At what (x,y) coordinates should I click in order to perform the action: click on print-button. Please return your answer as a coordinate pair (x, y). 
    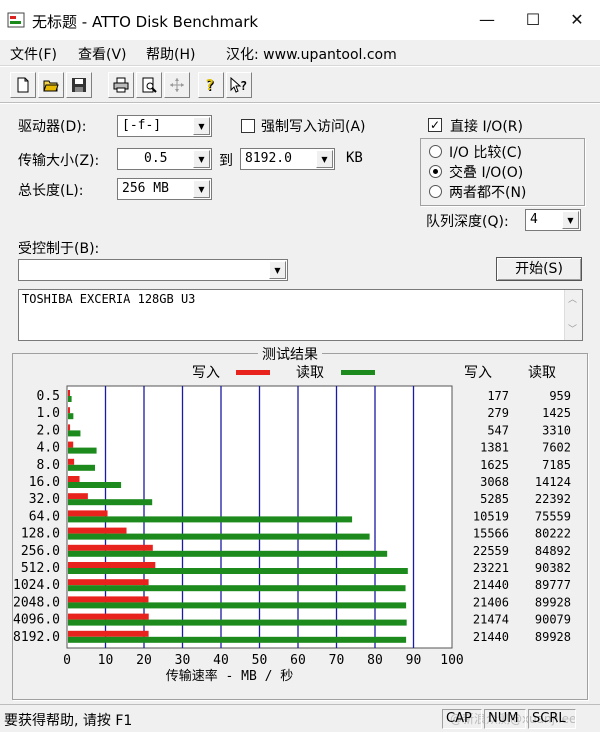
    Looking at the image, I should click on (121, 85).